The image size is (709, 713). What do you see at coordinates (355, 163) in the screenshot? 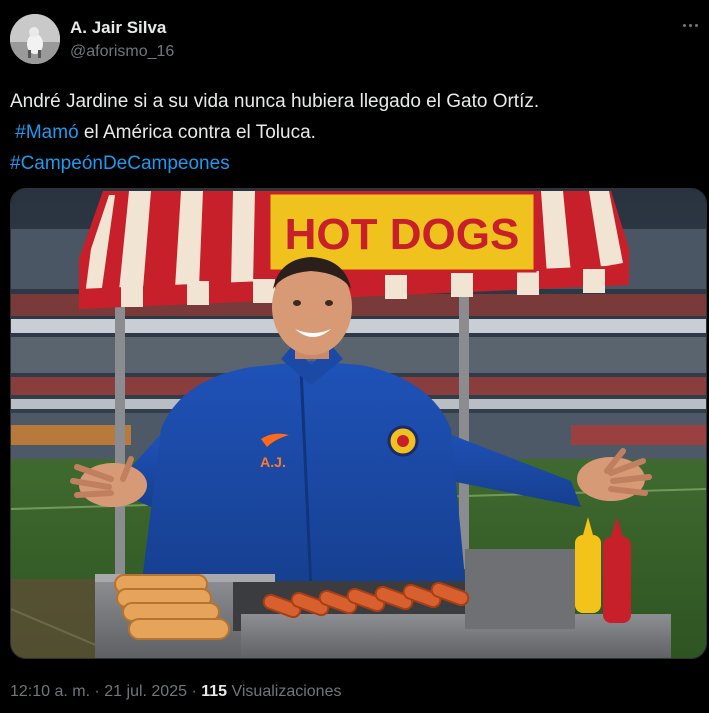
I see `tweet-line-3: #CampeónDeCampeones` at bounding box center [355, 163].